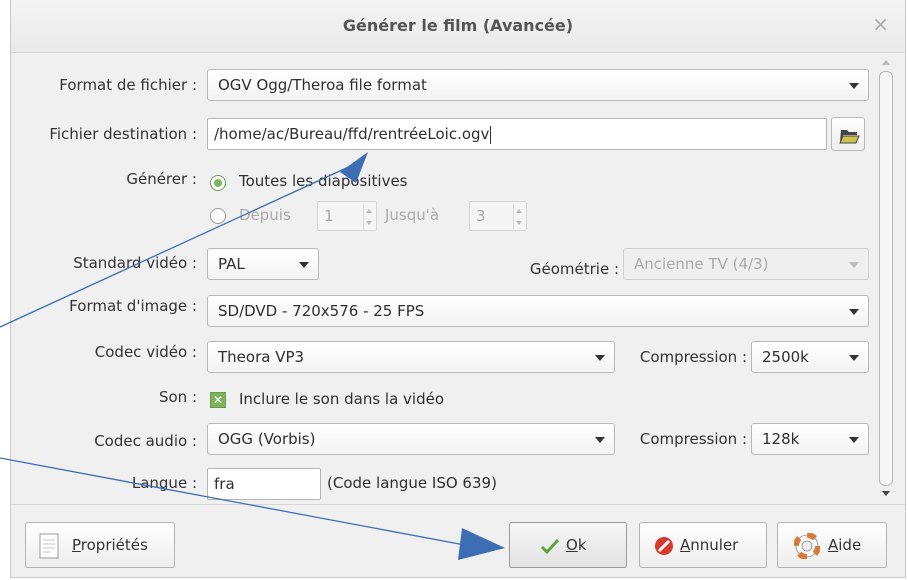 Image resolution: width=908 pixels, height=580 pixels. Describe the element at coordinates (261, 357) in the screenshot. I see `video-codec-value: Theora VP3` at that location.